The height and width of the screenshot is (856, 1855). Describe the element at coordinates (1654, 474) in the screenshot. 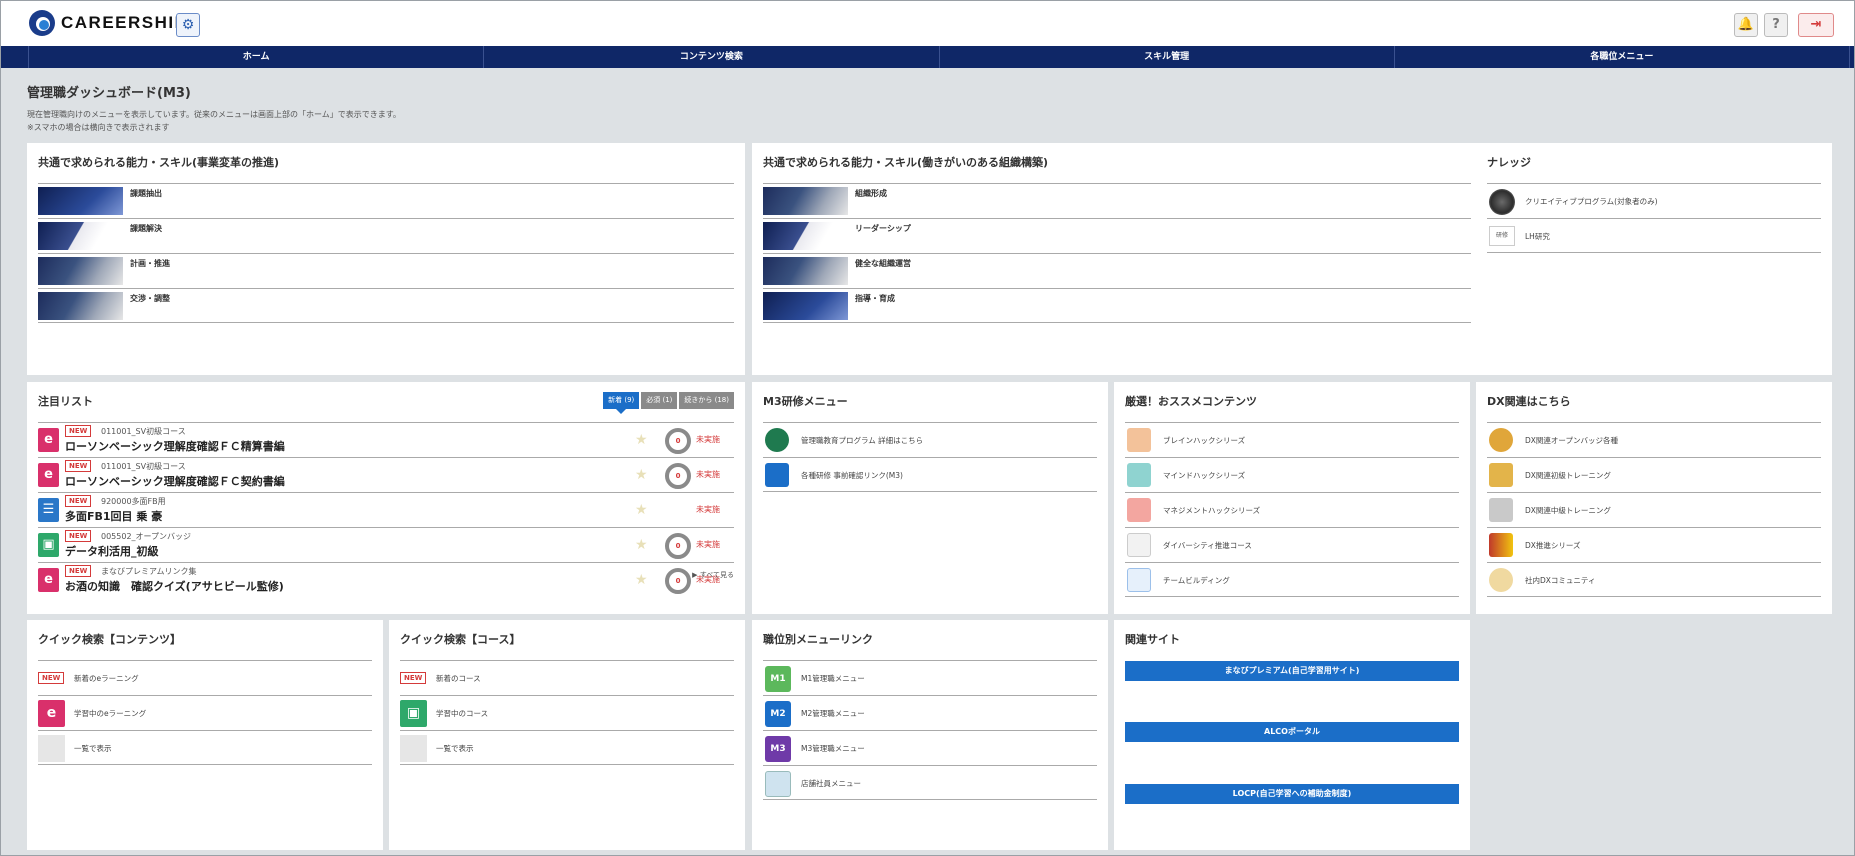

I see `list-item: DX関連初級トレーニング` at that location.